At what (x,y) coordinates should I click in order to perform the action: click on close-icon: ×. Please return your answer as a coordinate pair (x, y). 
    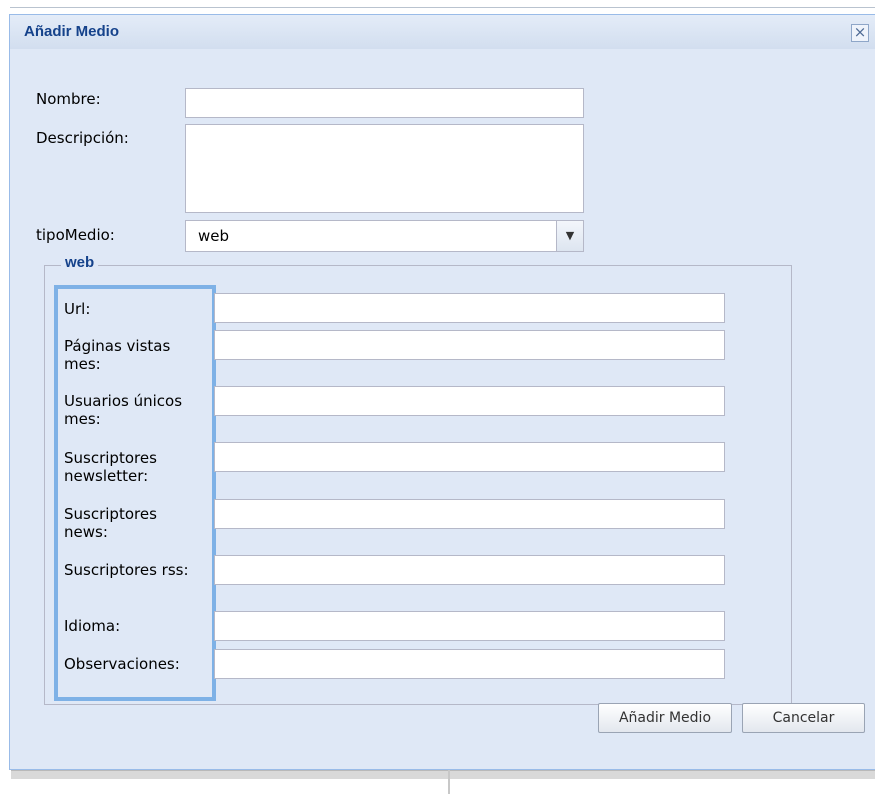
    Looking at the image, I should click on (860, 32).